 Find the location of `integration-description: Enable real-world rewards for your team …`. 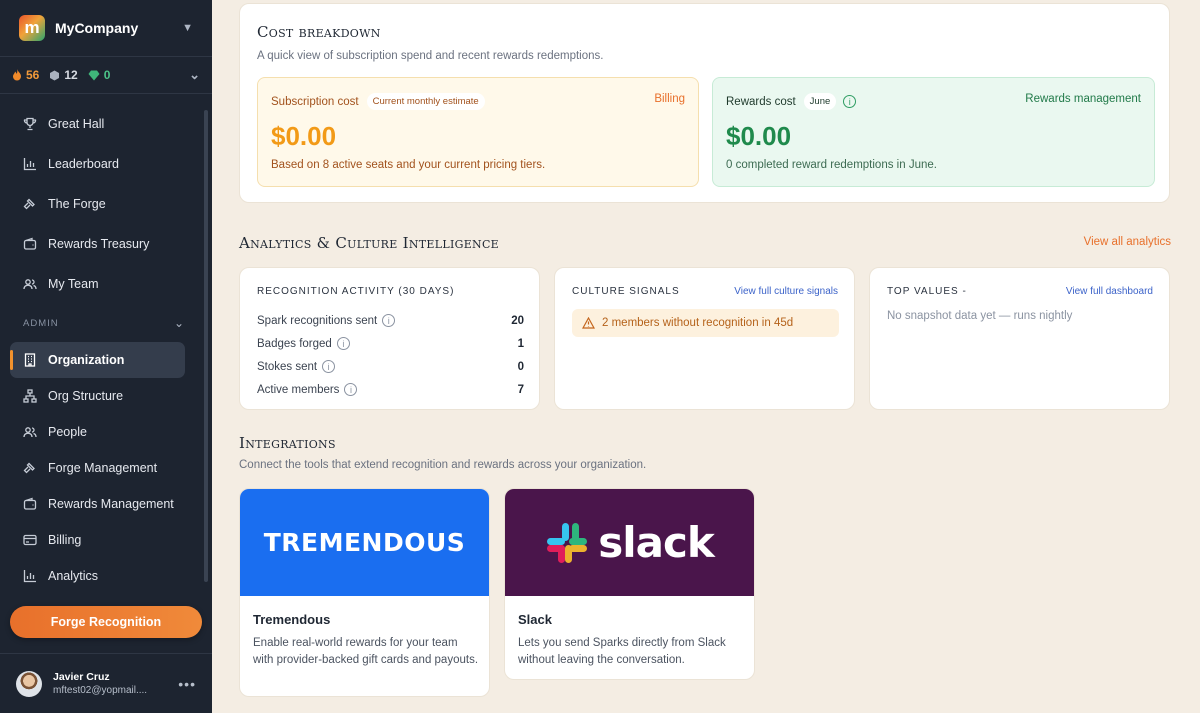

integration-description: Enable real-world rewards for your team … is located at coordinates (366, 651).